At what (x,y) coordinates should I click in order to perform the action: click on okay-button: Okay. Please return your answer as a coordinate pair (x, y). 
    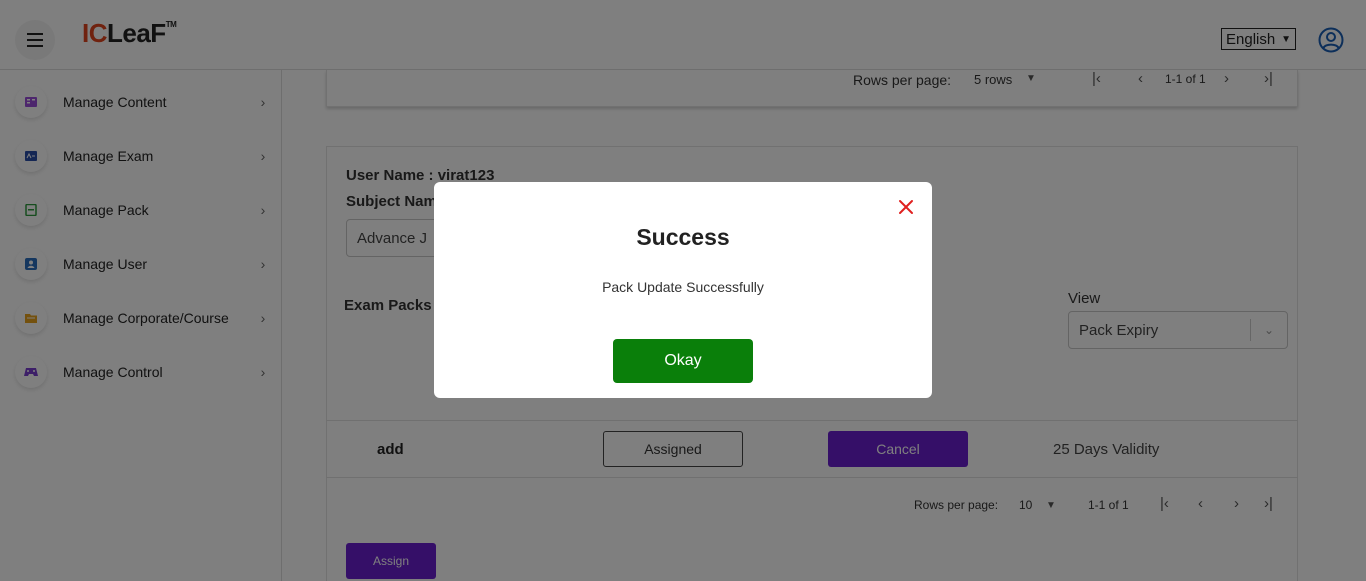
    Looking at the image, I should click on (683, 361).